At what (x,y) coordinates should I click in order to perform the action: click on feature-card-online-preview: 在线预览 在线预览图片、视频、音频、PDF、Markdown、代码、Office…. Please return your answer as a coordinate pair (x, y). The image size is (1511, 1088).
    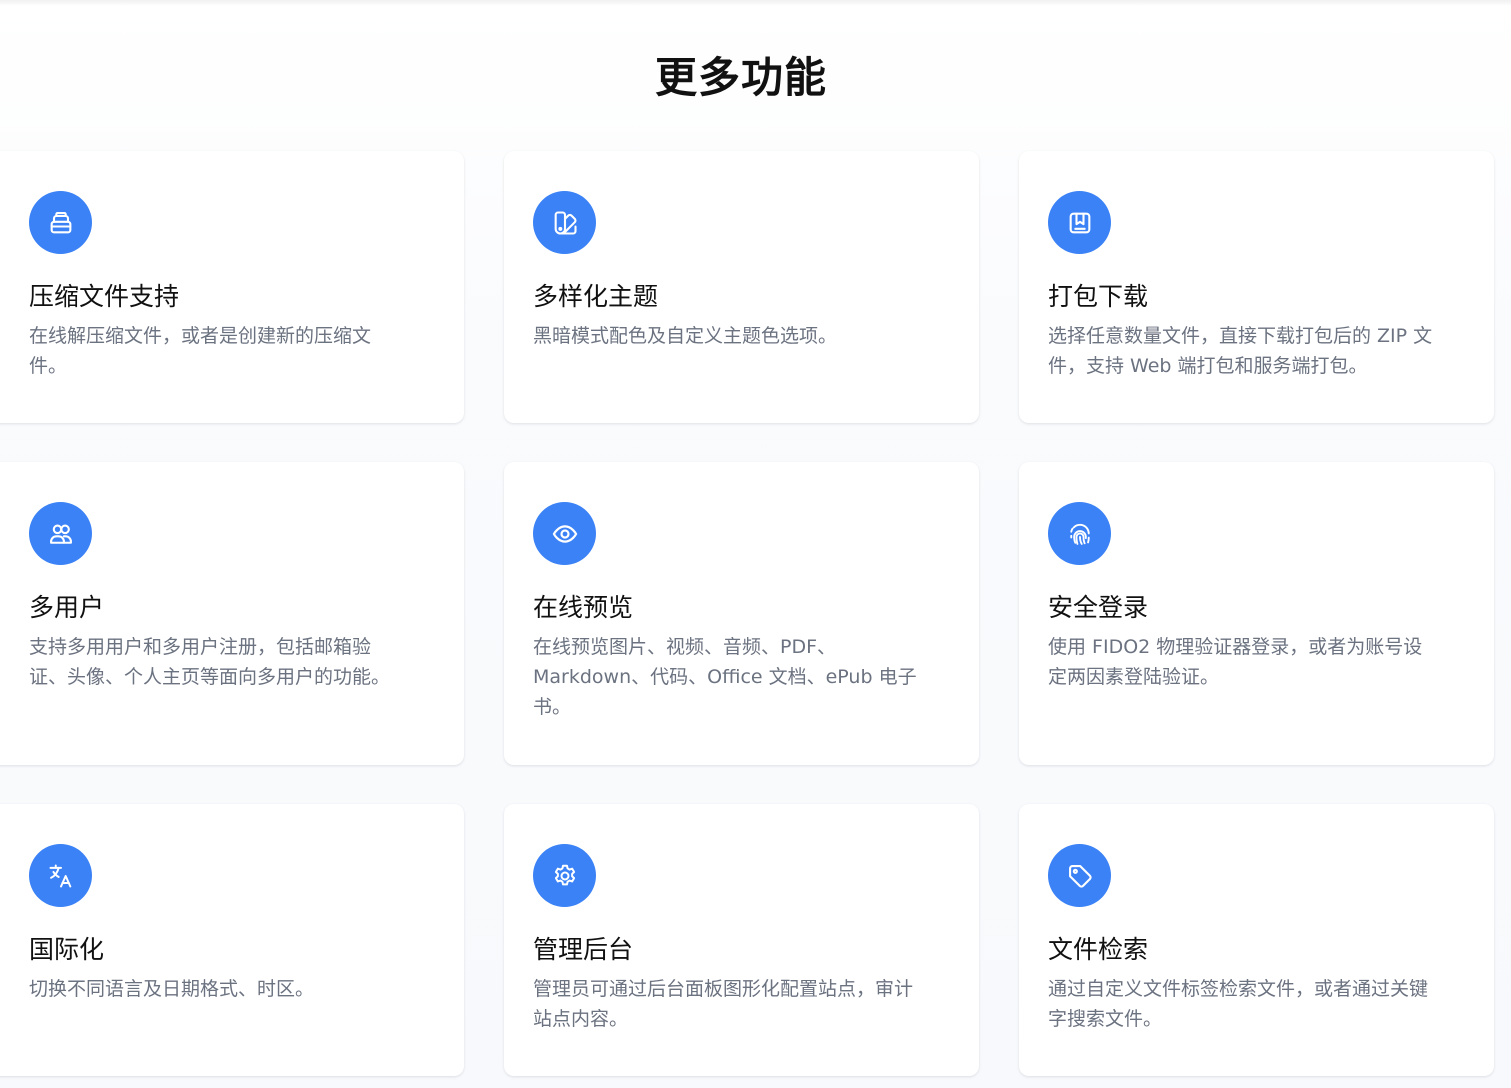
    Looking at the image, I should click on (741, 613).